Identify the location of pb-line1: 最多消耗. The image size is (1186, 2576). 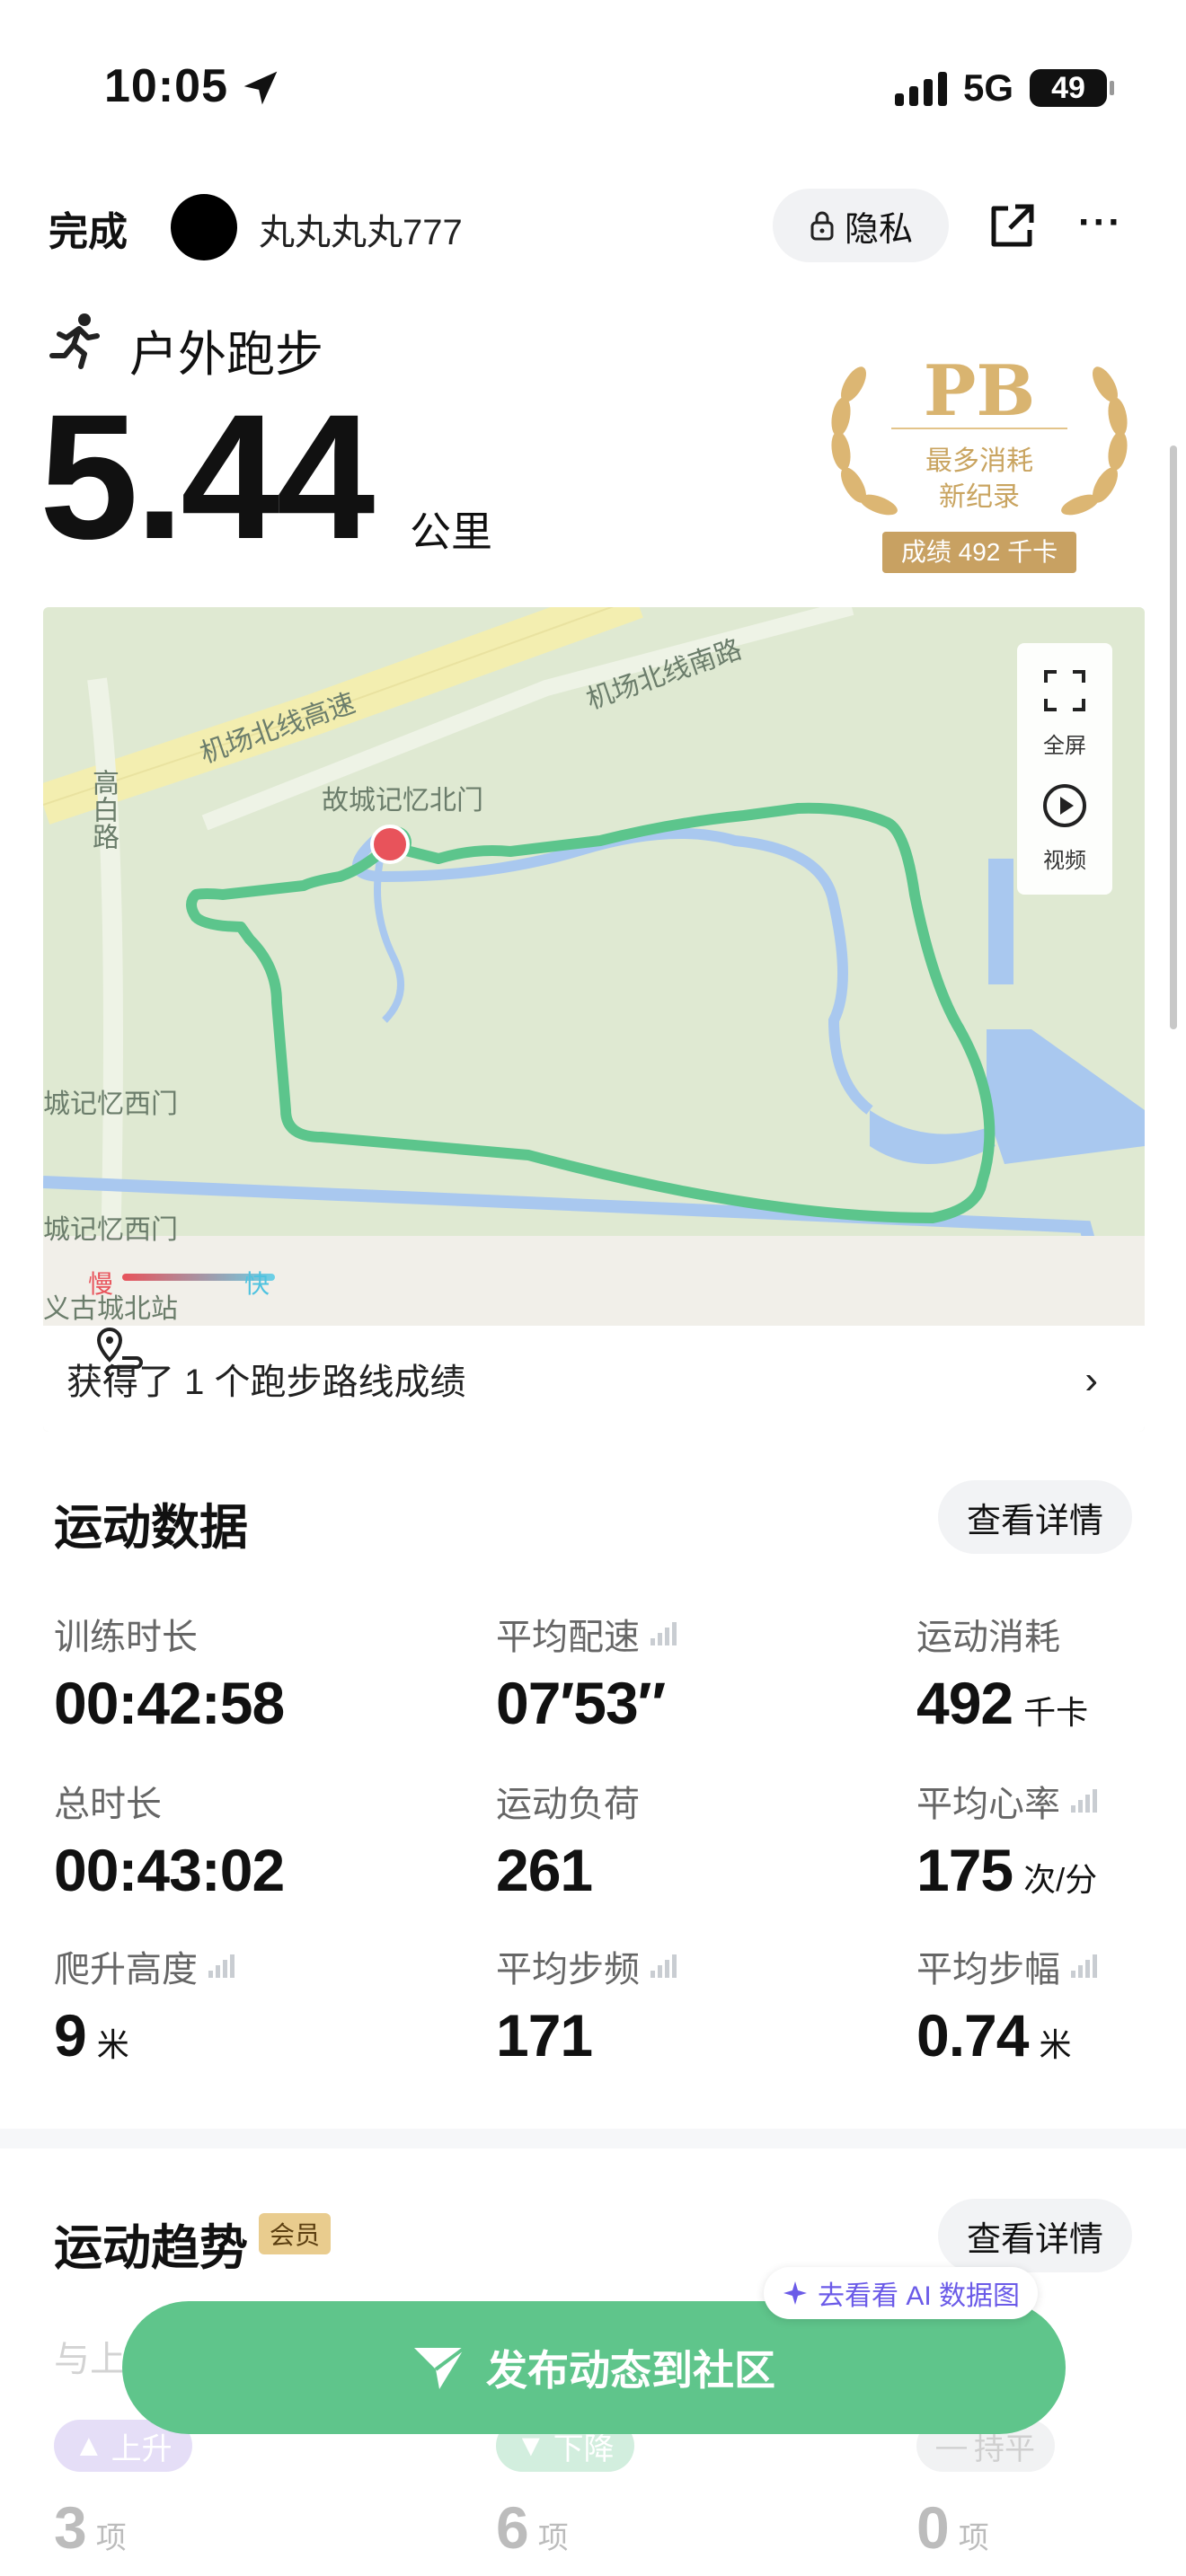
(979, 461).